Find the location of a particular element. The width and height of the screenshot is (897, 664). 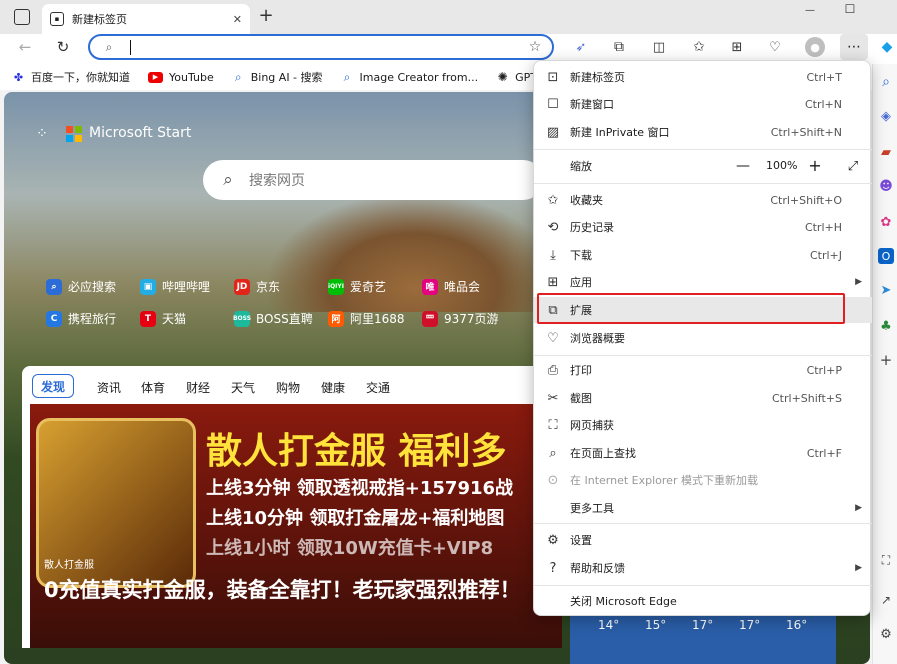

collections-icon: ⊞ is located at coordinates (737, 47).